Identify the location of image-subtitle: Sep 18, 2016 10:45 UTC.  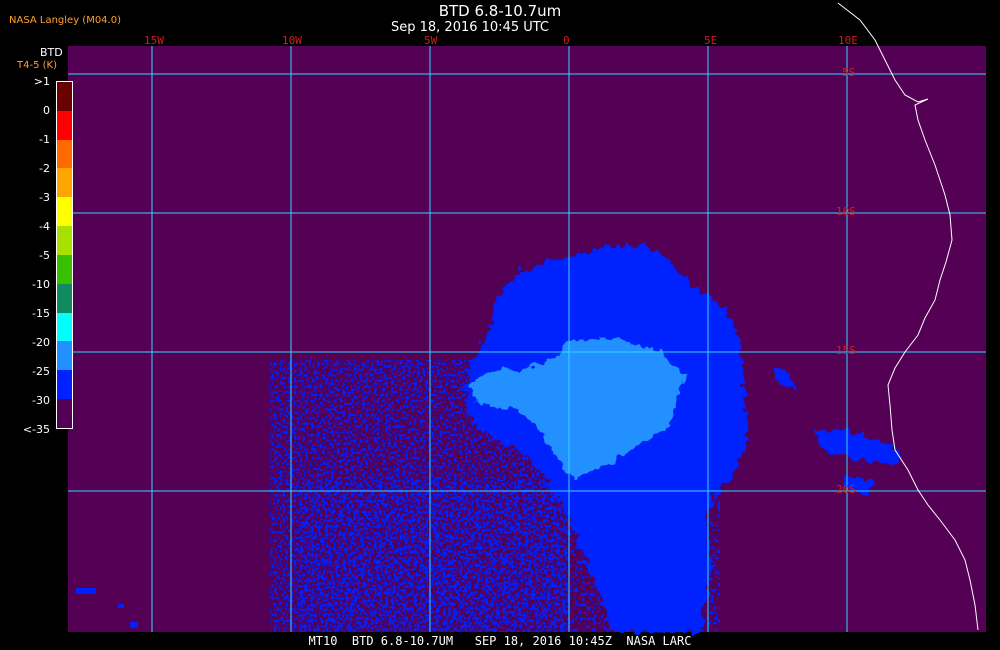
(470, 27).